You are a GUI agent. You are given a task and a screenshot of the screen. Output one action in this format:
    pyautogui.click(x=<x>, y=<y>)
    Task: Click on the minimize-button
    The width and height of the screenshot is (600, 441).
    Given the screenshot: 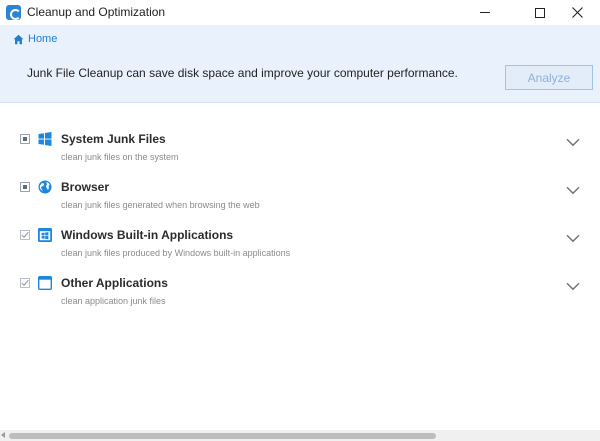 What is the action you would take?
    pyautogui.click(x=485, y=12)
    